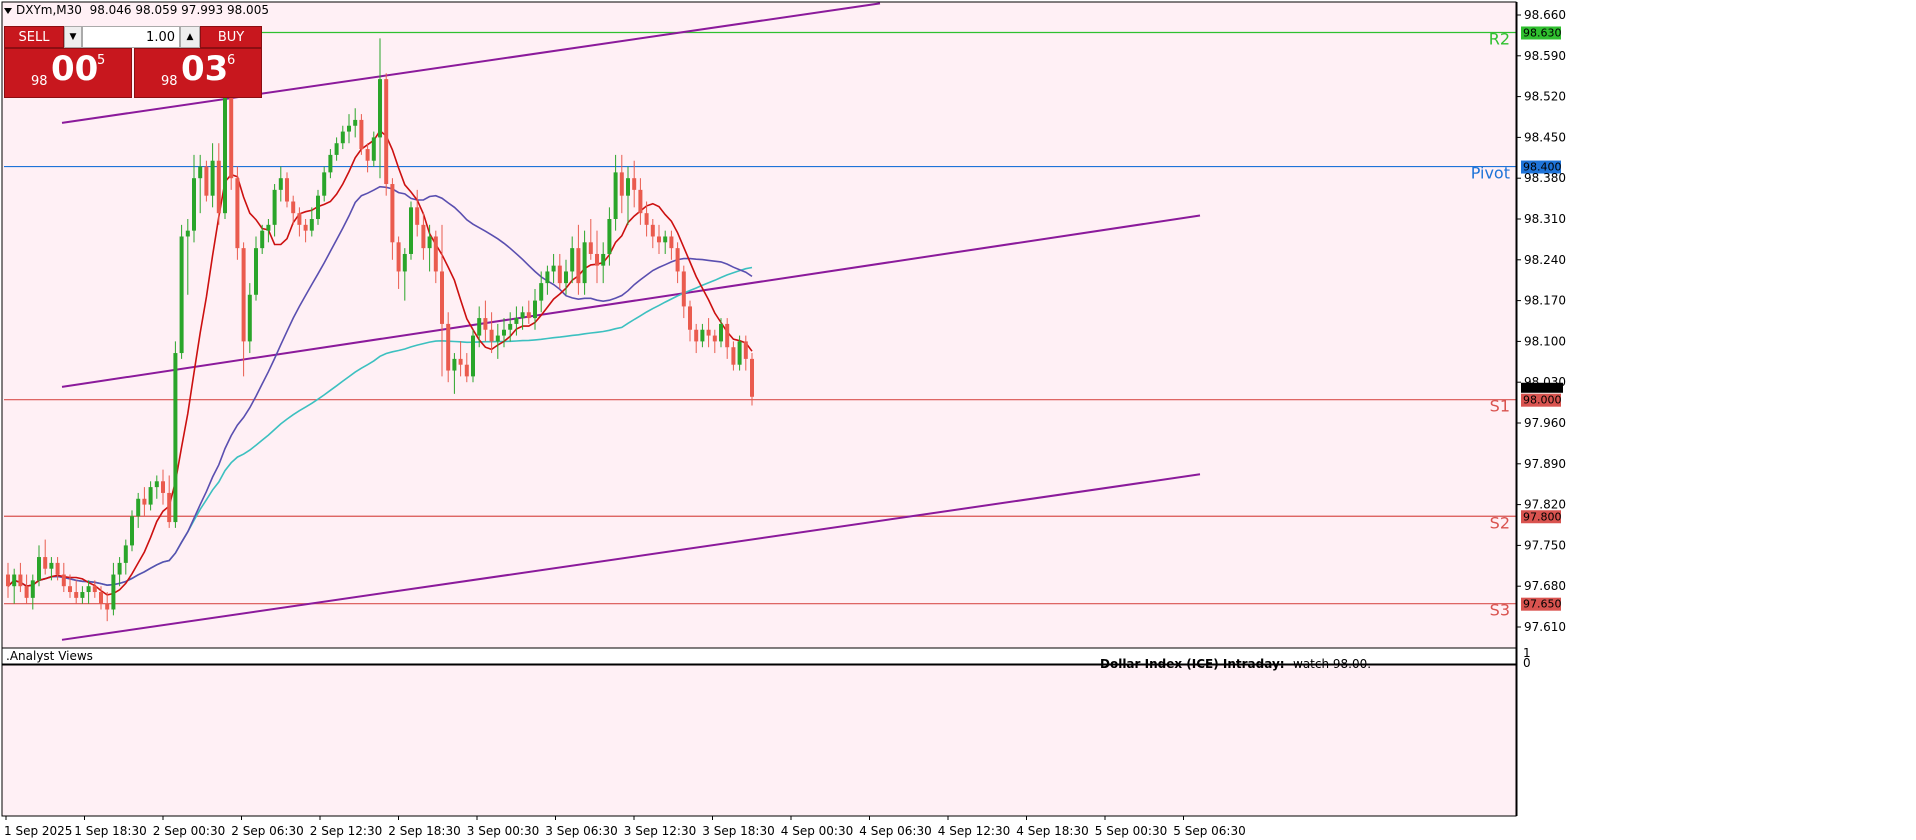  I want to click on level-label-s1: S1, so click(1500, 406).